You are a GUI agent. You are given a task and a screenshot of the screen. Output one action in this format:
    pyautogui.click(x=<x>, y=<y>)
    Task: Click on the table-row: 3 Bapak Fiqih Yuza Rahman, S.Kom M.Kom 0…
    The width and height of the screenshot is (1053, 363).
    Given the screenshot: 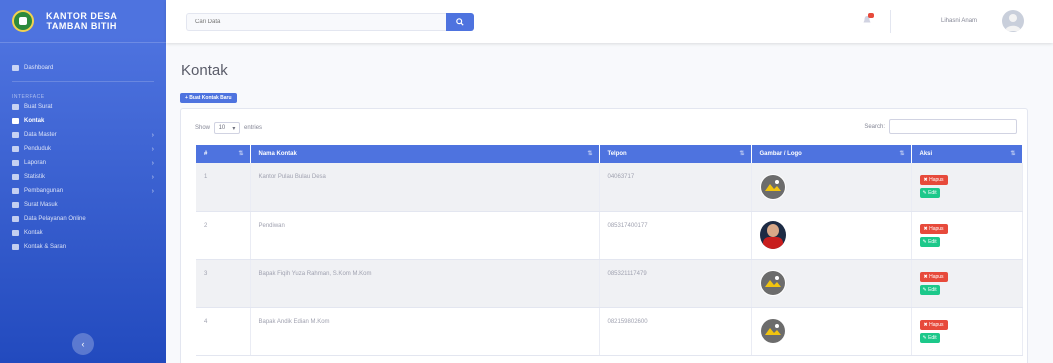 What is the action you would take?
    pyautogui.click(x=609, y=283)
    